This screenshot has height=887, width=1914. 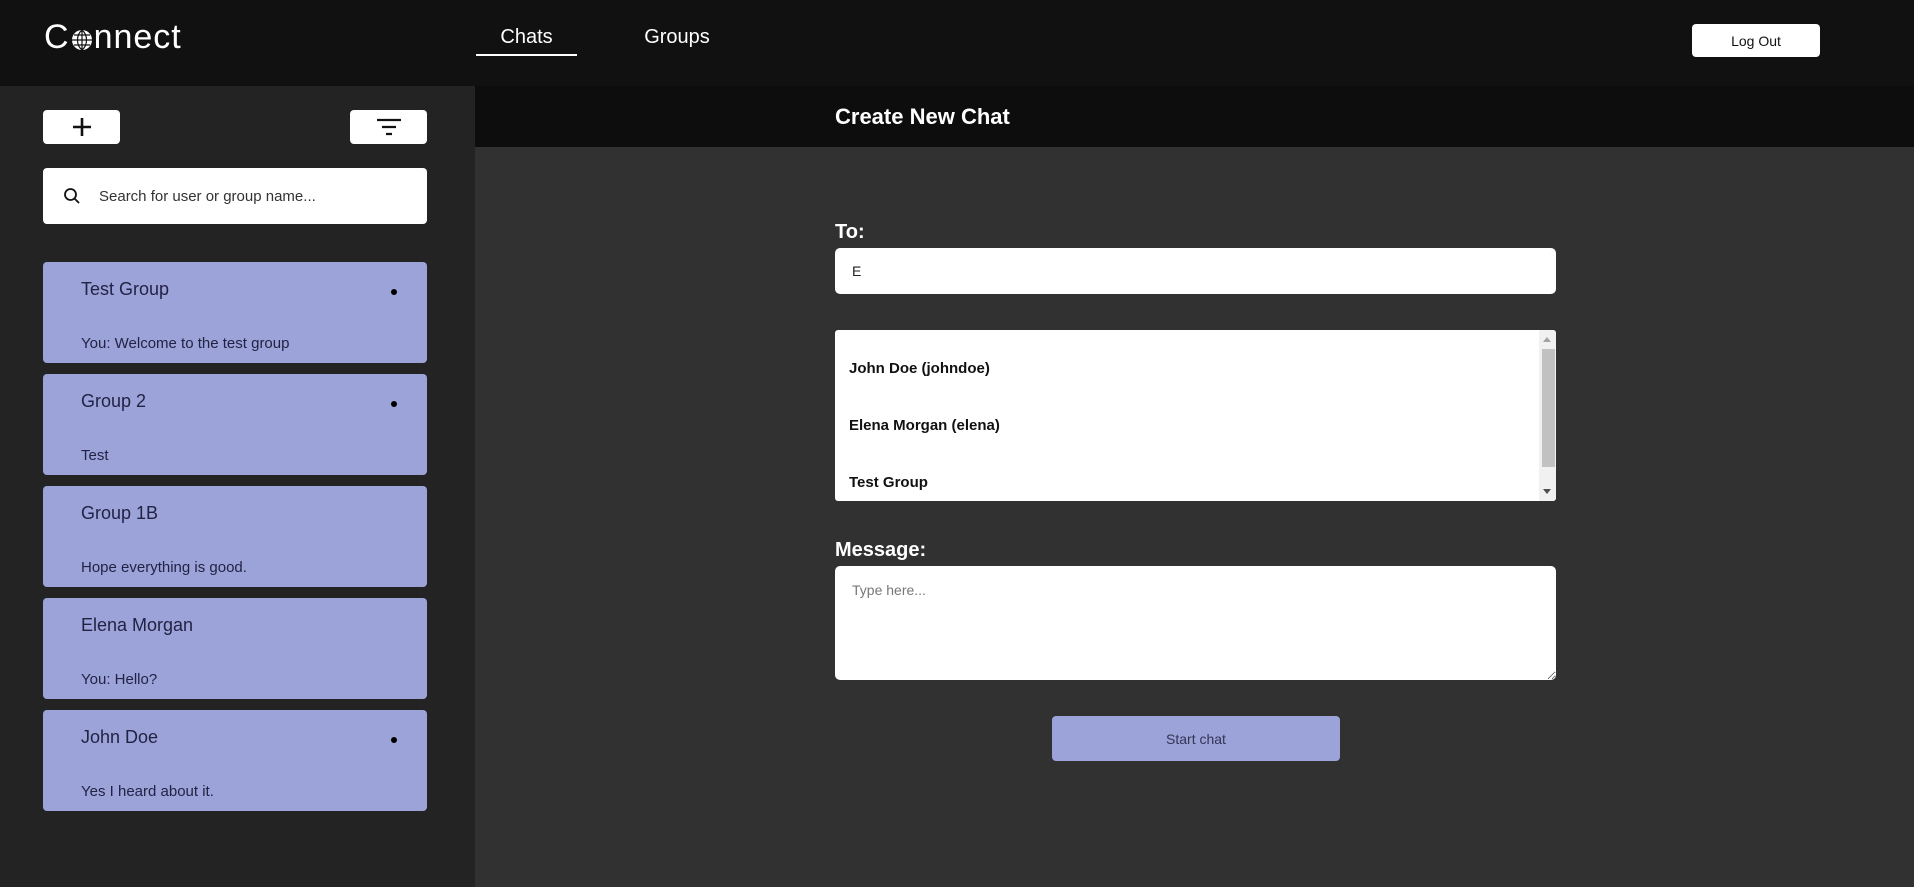 I want to click on chat-name: Test Group, so click(x=125, y=289).